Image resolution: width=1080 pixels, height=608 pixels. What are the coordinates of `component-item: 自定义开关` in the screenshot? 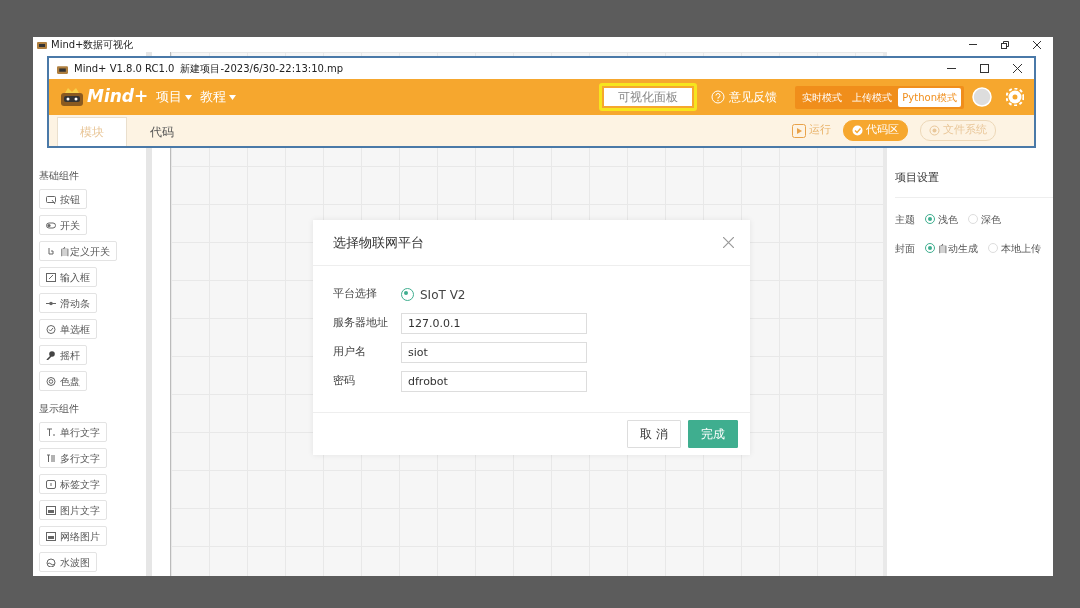 It's located at (78, 251).